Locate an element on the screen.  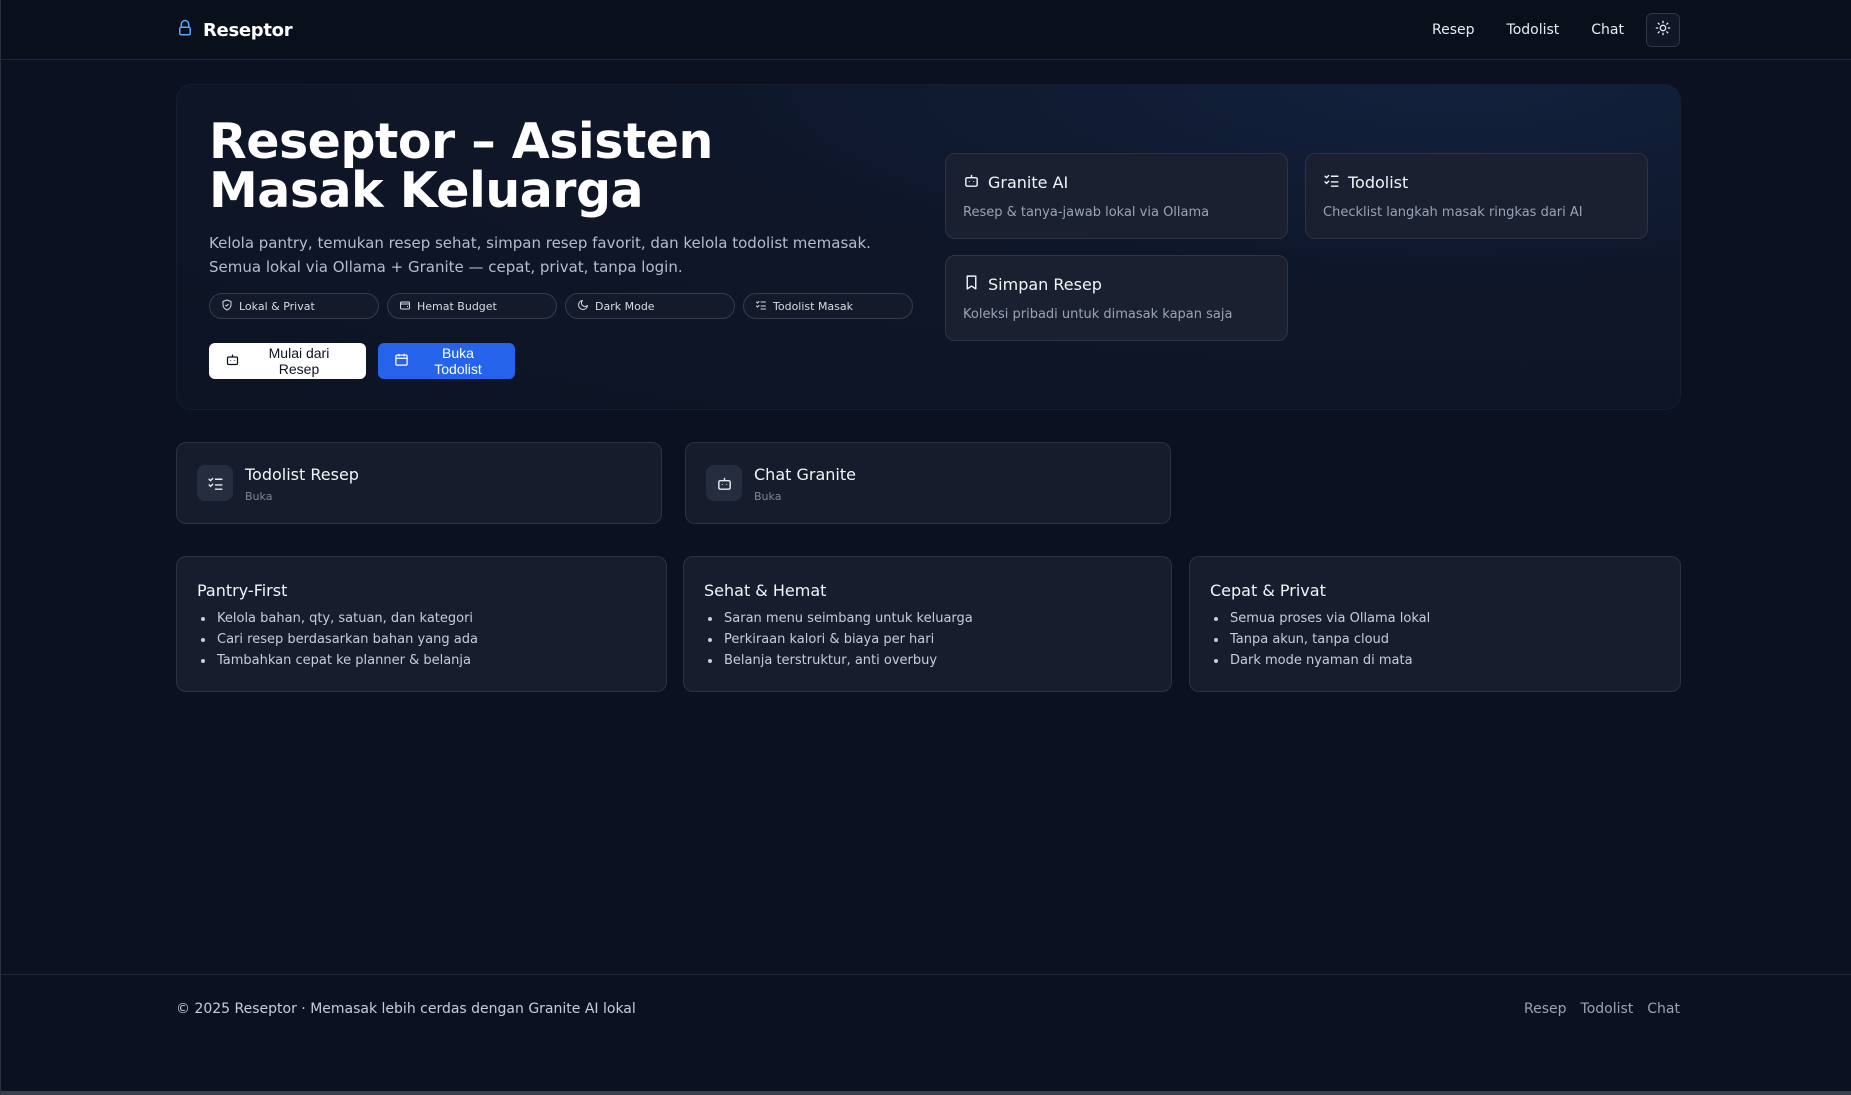
calendar-icon is located at coordinates (401, 361).